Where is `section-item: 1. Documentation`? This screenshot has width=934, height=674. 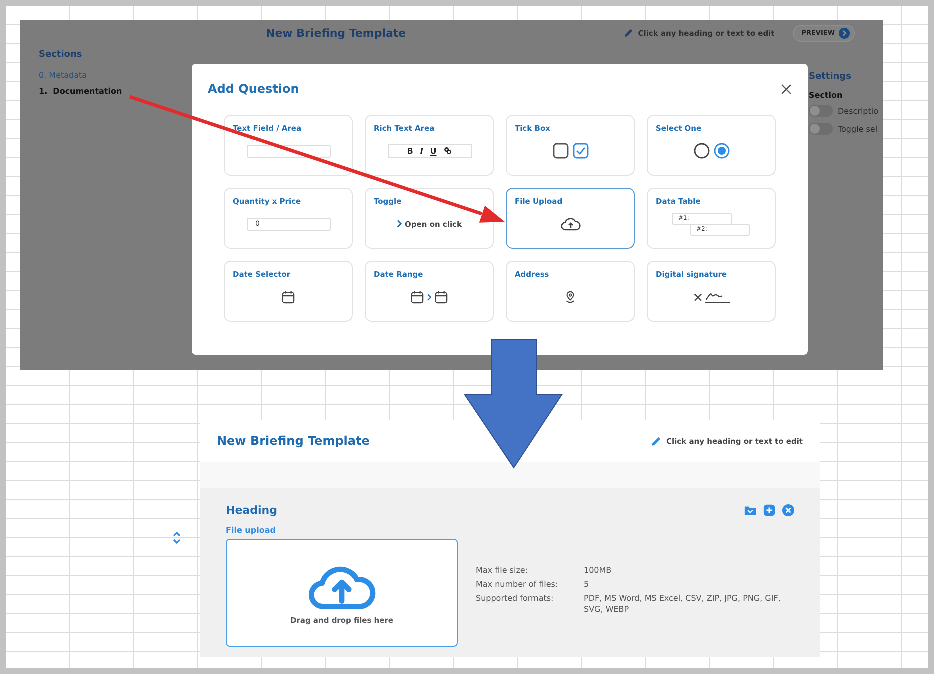 section-item: 1. Documentation is located at coordinates (80, 91).